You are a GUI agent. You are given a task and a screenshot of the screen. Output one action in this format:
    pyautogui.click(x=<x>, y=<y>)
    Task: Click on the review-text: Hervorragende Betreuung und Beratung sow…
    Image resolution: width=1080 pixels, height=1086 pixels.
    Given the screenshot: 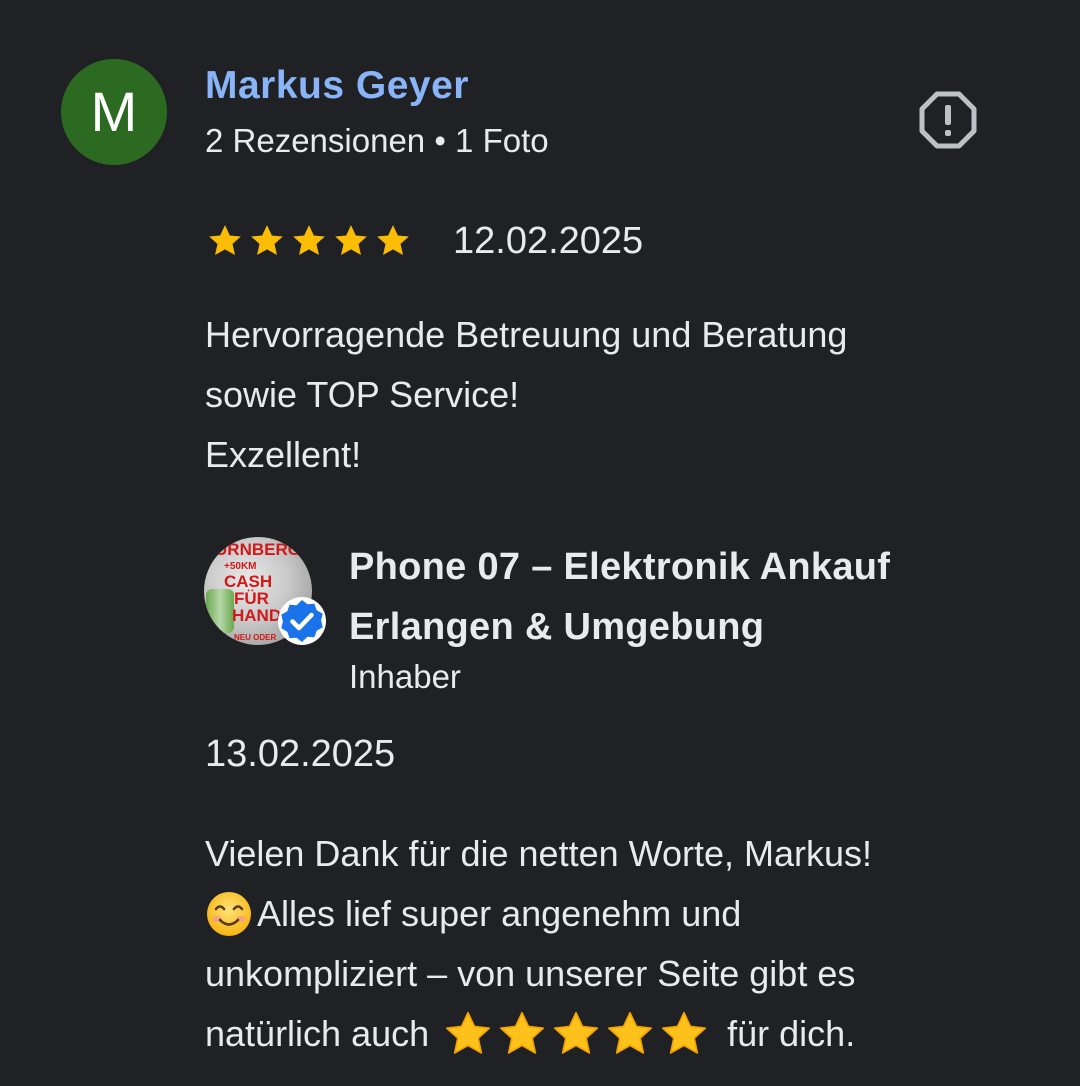 What is the action you would take?
    pyautogui.click(x=625, y=395)
    